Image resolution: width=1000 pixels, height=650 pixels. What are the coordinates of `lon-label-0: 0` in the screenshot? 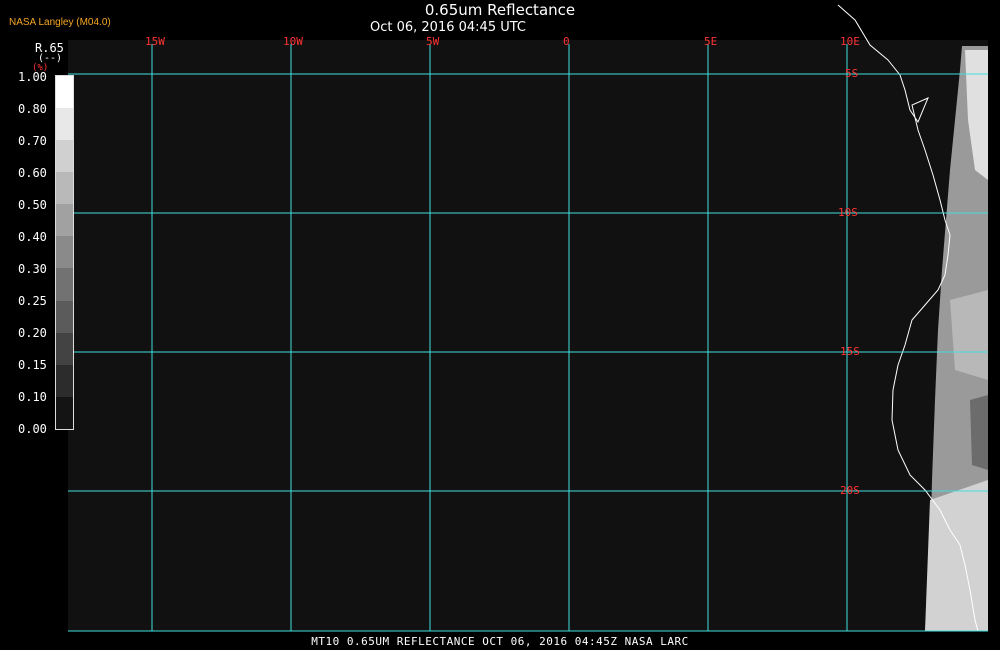 It's located at (566, 41).